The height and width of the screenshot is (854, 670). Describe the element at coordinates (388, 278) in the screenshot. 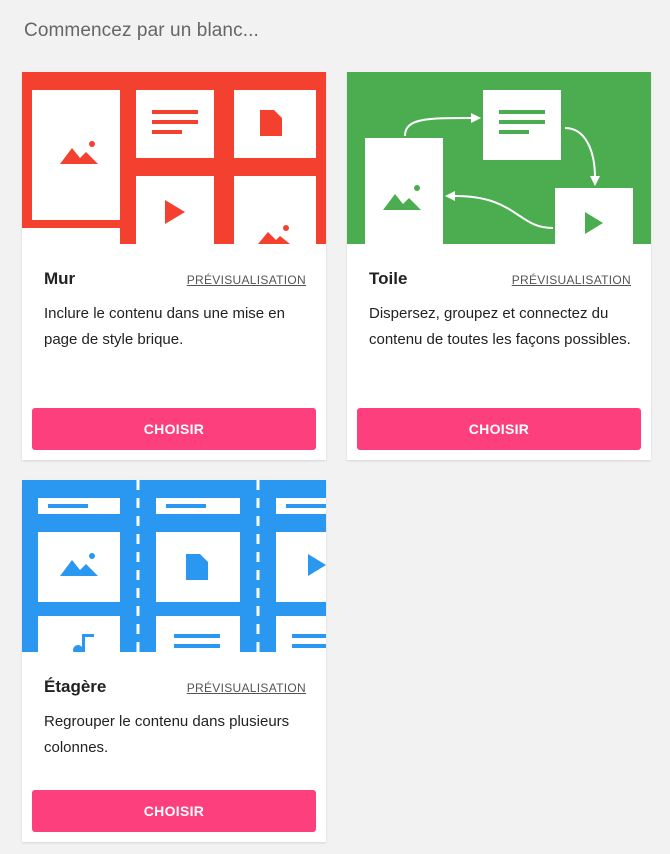

I see `card-title: Toile` at that location.